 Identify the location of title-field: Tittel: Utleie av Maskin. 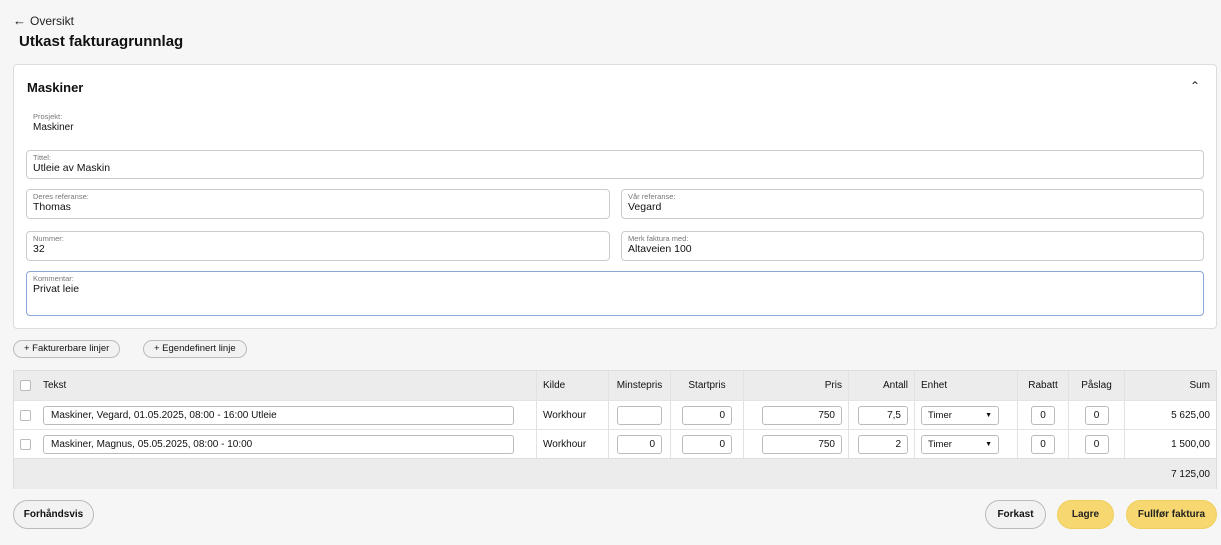
(615, 164).